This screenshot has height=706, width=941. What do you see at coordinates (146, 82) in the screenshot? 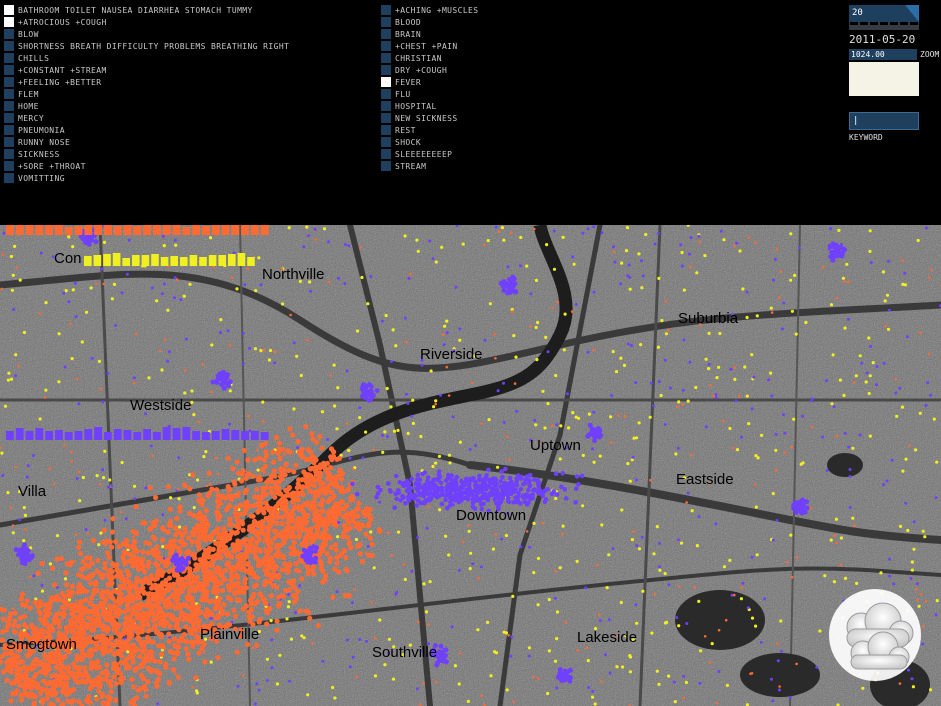
I see `keyword-toggle: +FEELING +BETTER` at bounding box center [146, 82].